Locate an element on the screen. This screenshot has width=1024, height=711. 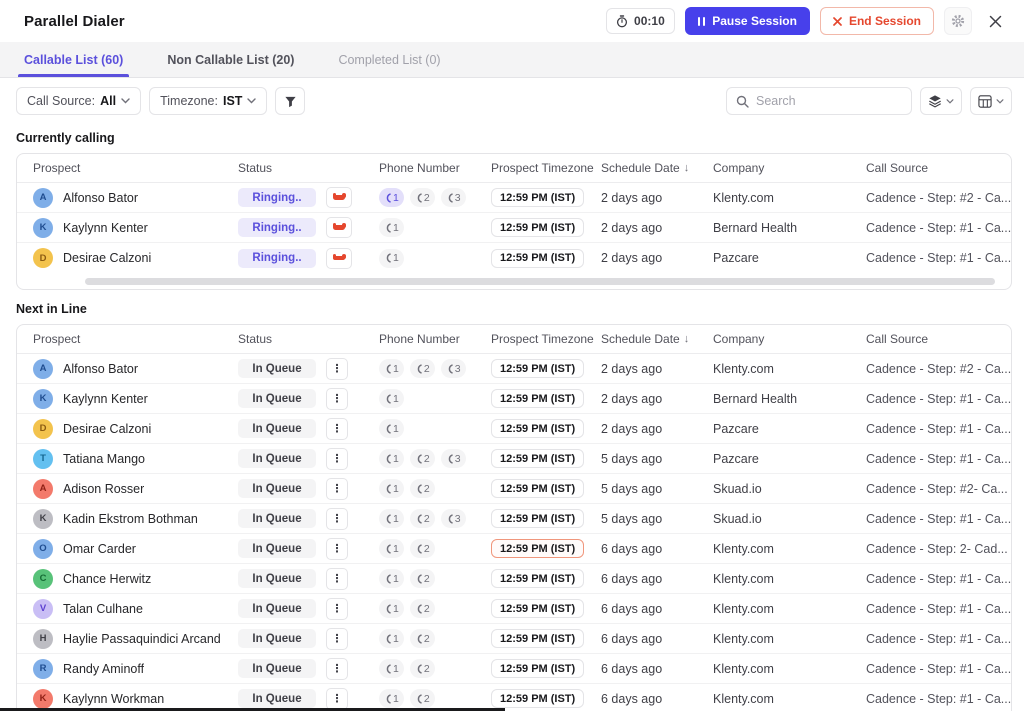
columns-dropdown-button is located at coordinates (991, 101).